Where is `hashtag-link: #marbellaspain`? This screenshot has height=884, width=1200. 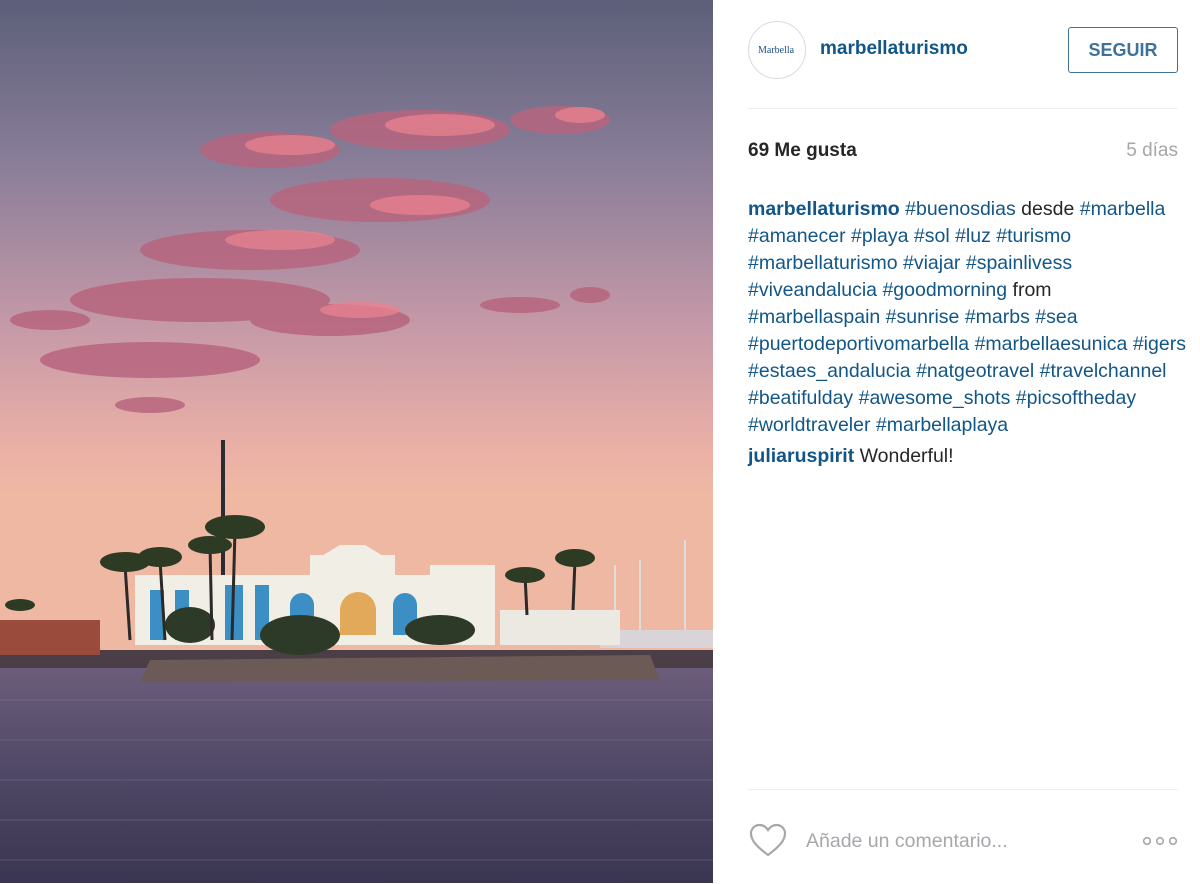 hashtag-link: #marbellaspain is located at coordinates (814, 317).